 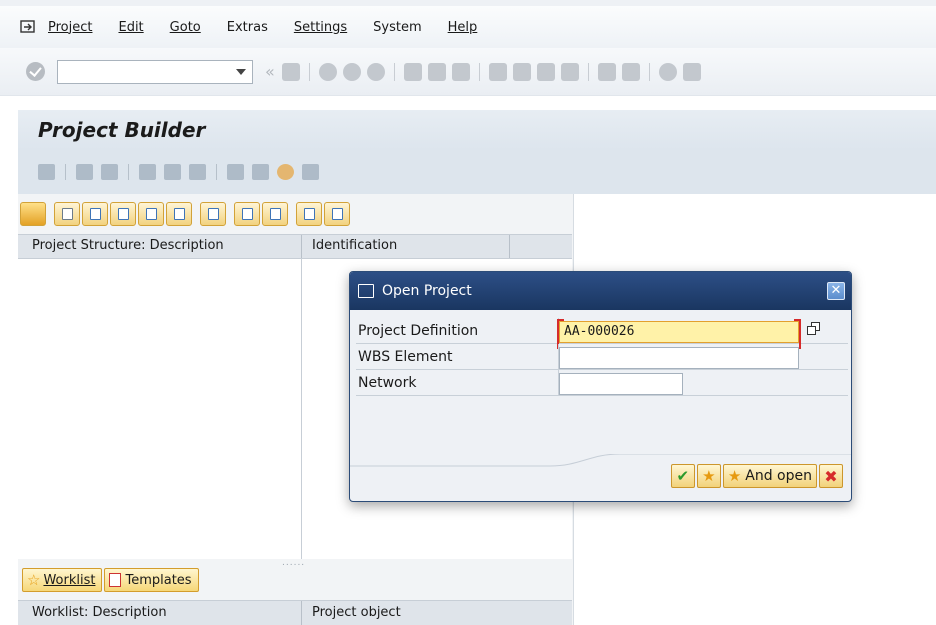 I want to click on project-definition-input: AA-000026, so click(x=679, y=334).